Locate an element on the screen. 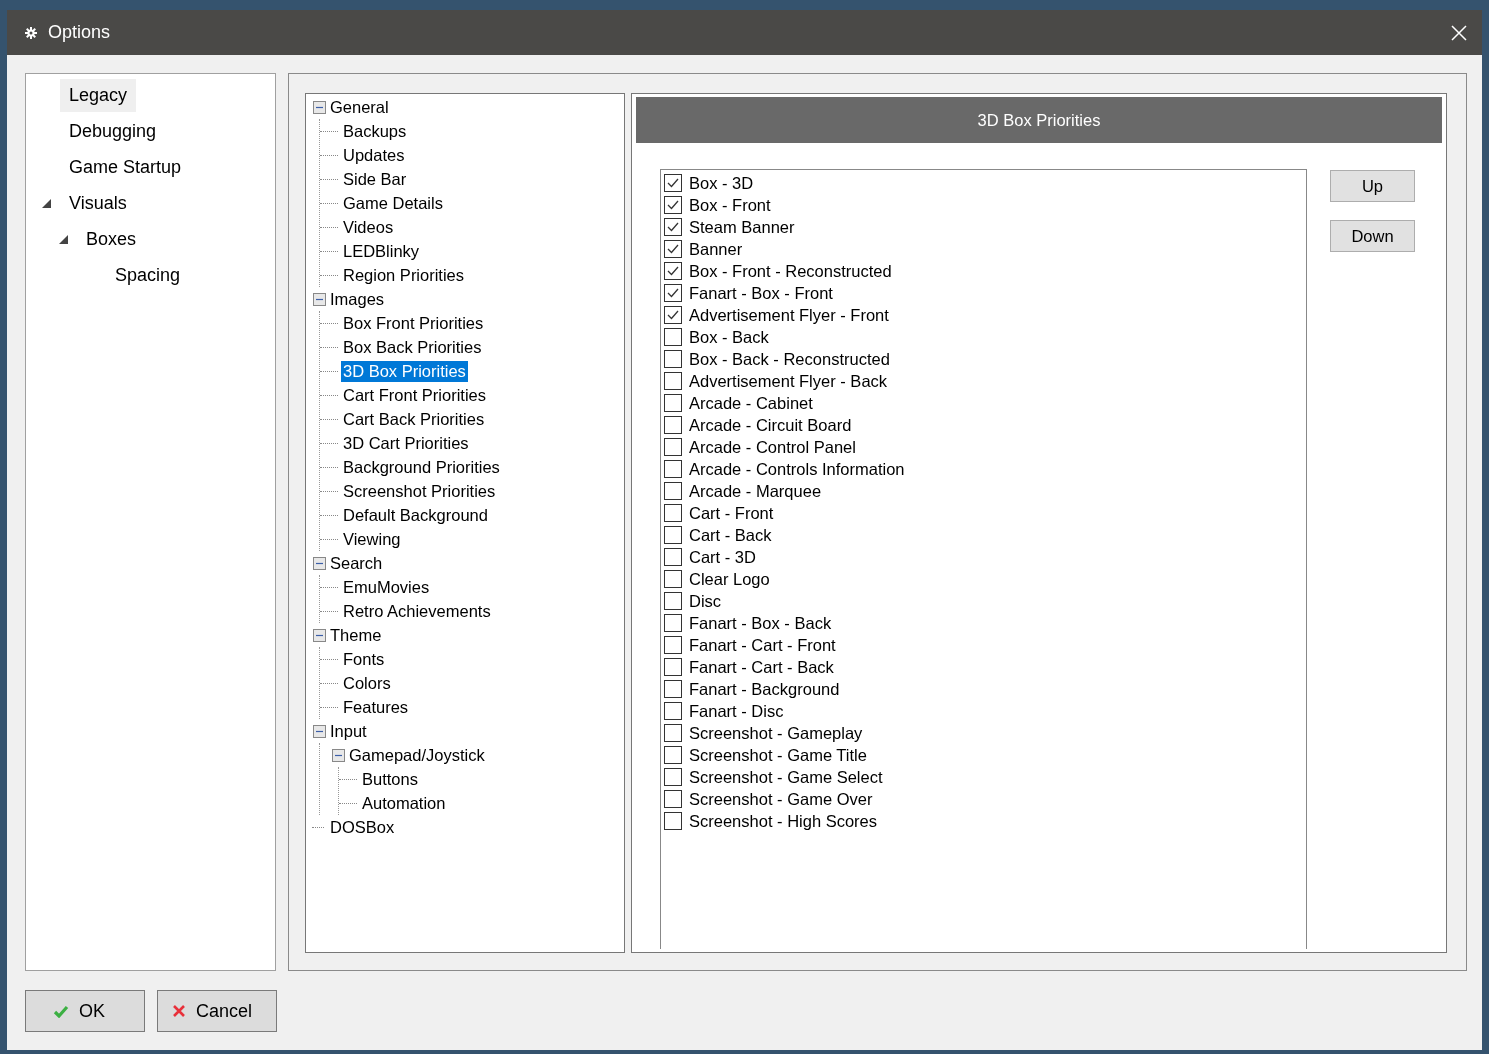 This screenshot has width=1489, height=1054. checkbox-label: Clear Logo is located at coordinates (729, 579).